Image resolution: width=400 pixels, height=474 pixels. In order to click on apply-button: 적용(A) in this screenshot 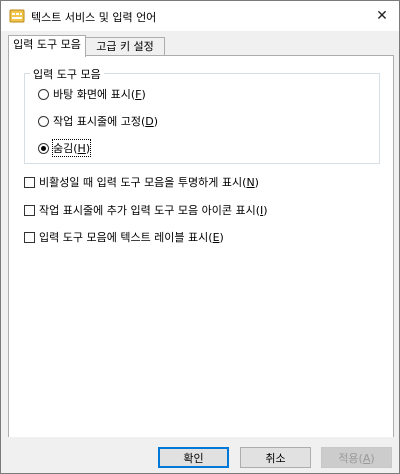, I will do `click(356, 457)`.